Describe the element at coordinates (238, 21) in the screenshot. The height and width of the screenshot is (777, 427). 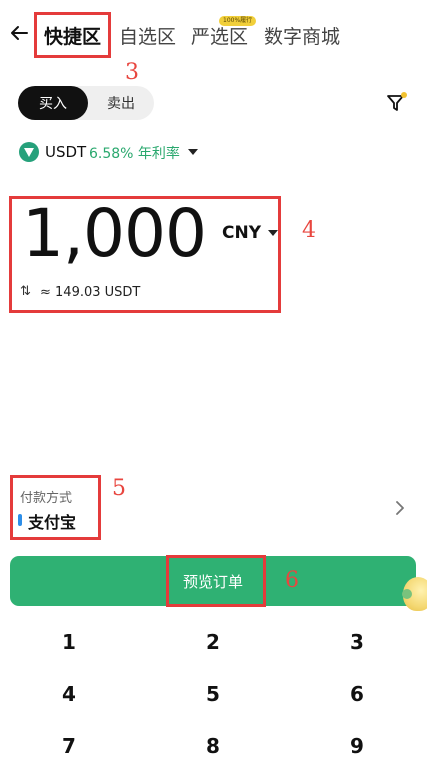
I see `fulfillment-badge: 100%履行` at that location.